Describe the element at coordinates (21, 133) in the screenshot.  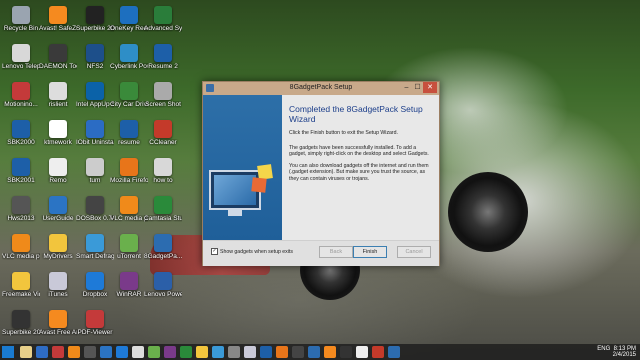
I see `desktop-icon-item: SBK2000` at that location.